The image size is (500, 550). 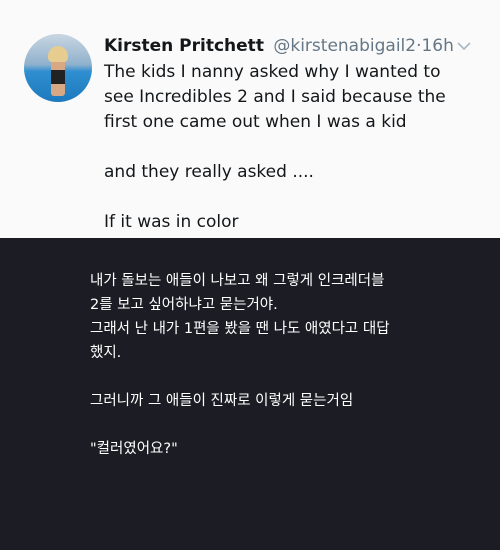 I want to click on translation-line: 내가 돌보는 애들이 나보고 왜 그렇게 인크레더블, so click(x=237, y=281).